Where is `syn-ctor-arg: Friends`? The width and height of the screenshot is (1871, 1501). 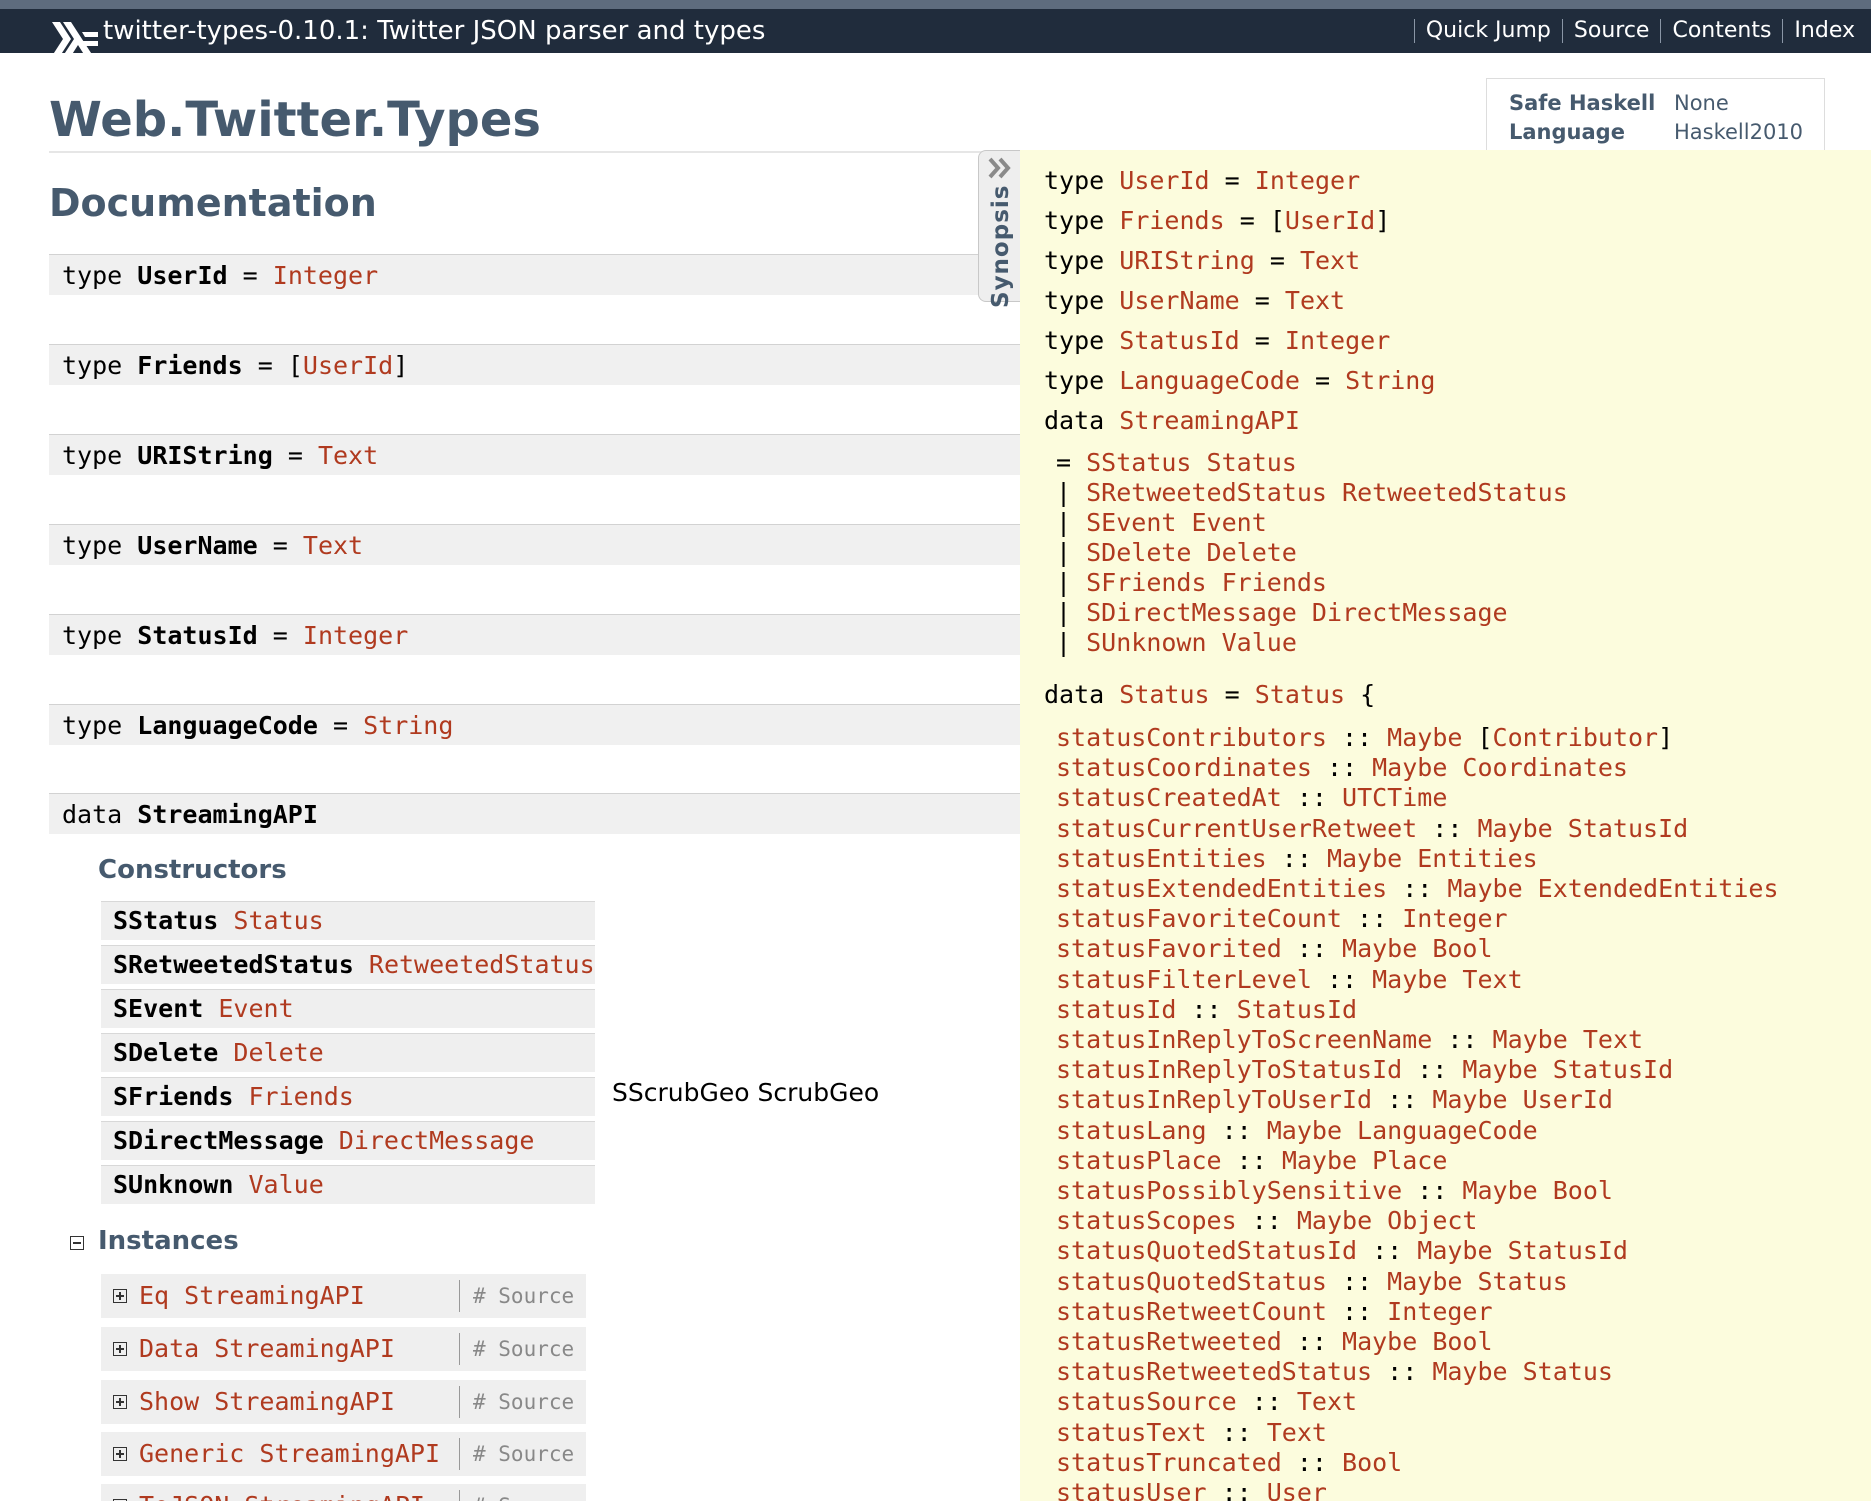 syn-ctor-arg: Friends is located at coordinates (1274, 582).